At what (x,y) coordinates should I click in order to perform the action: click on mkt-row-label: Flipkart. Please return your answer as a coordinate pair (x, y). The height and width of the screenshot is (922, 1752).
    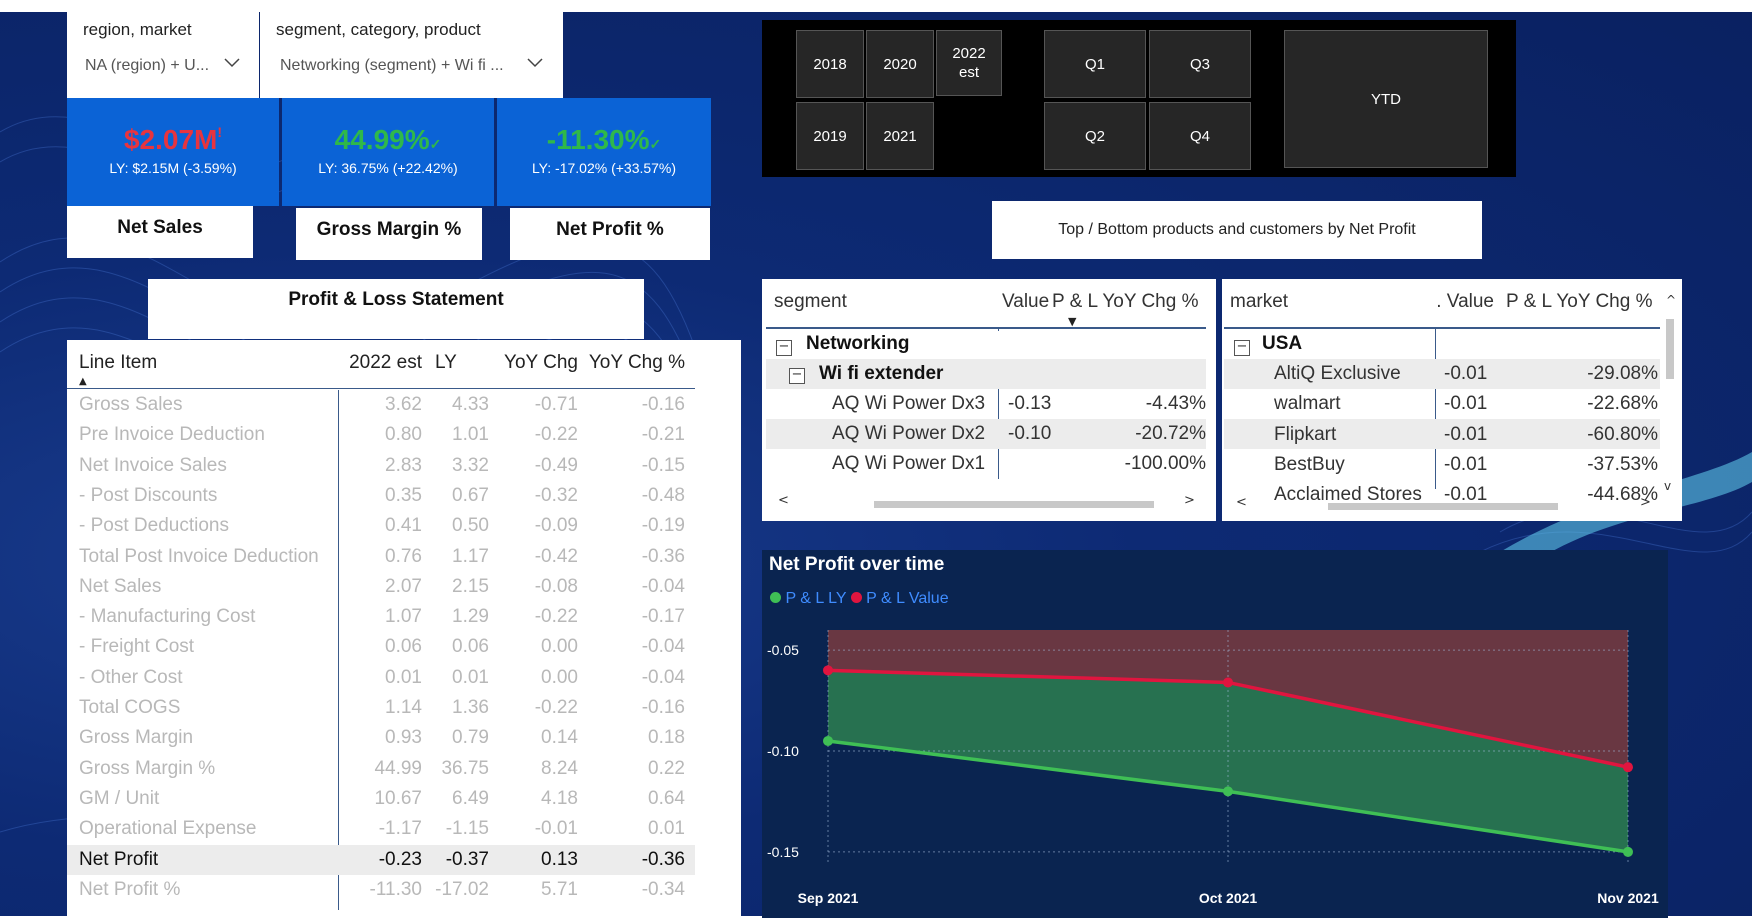
    Looking at the image, I should click on (1305, 435).